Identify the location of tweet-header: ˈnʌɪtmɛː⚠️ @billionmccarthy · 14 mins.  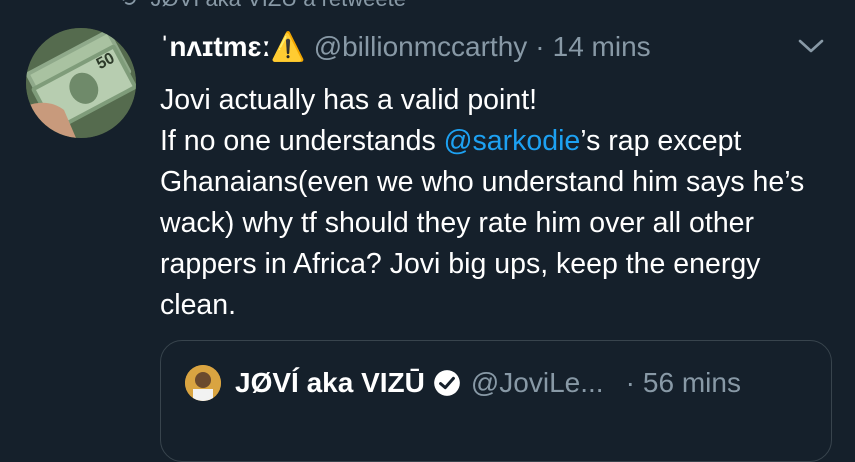
(497, 46).